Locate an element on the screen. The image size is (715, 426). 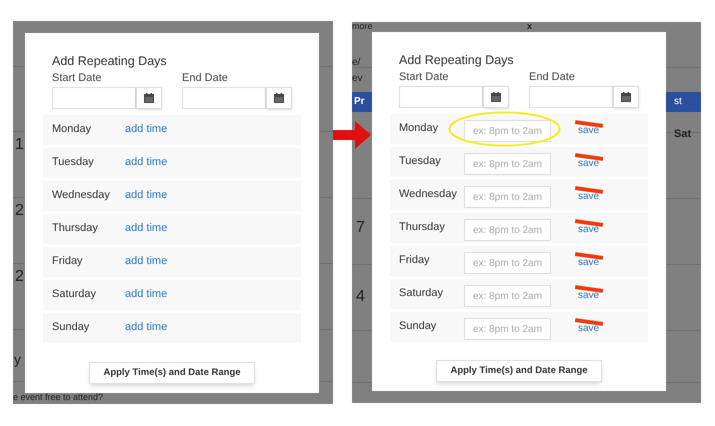
background-text: x is located at coordinates (529, 26).